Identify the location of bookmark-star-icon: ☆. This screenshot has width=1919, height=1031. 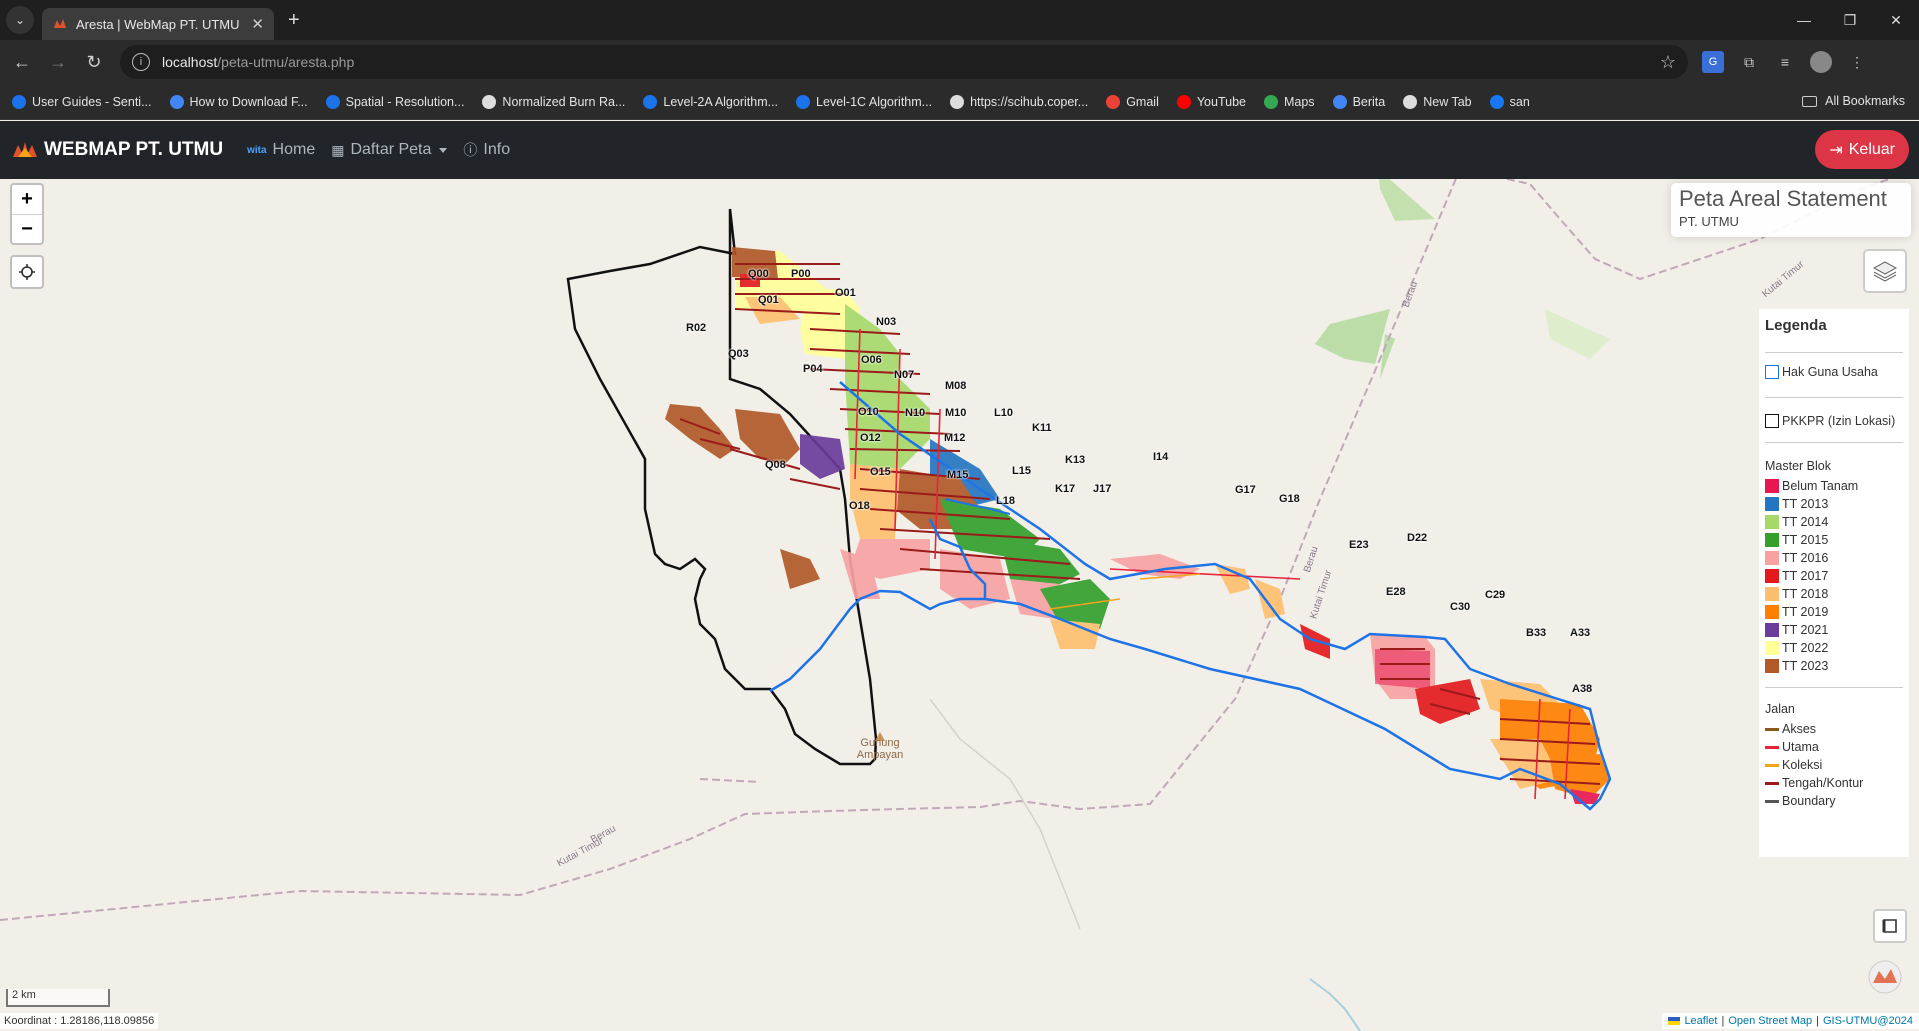
(1668, 62).